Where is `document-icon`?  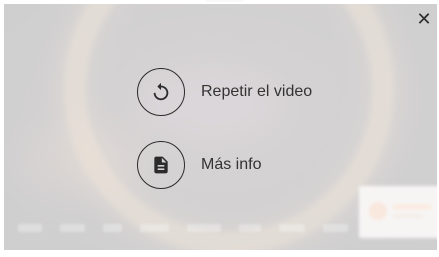
document-icon is located at coordinates (161, 165).